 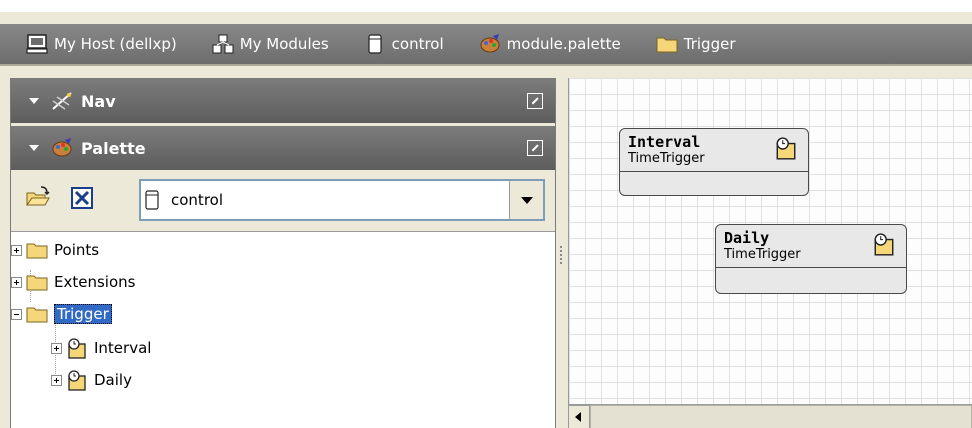 I want to click on tree-node-label: Points, so click(x=77, y=250).